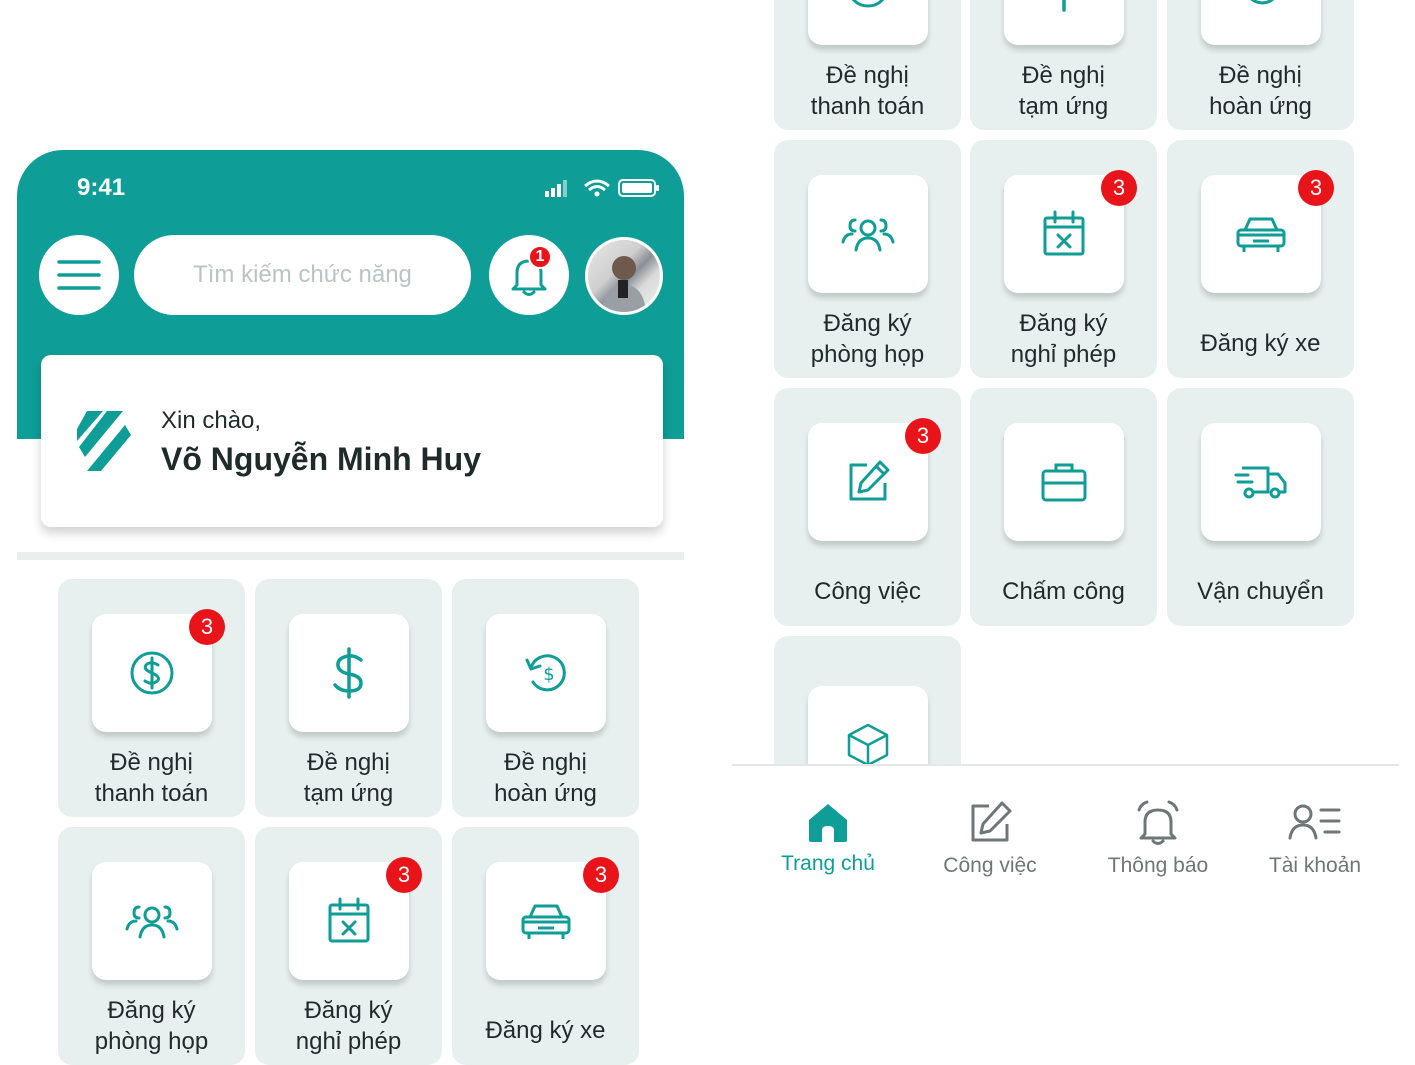  I want to click on tile-label-line1: Chấm công, so click(1063, 591).